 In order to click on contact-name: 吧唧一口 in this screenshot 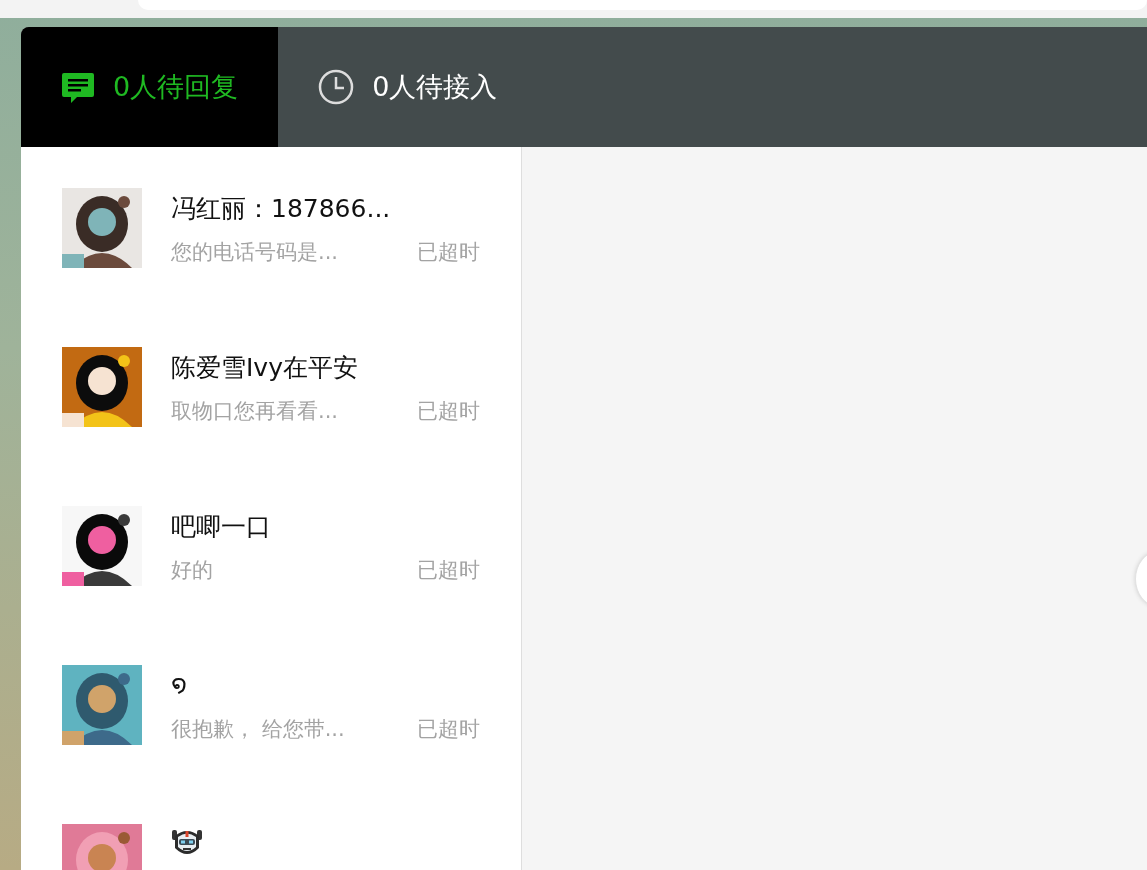, I will do `click(221, 526)`.